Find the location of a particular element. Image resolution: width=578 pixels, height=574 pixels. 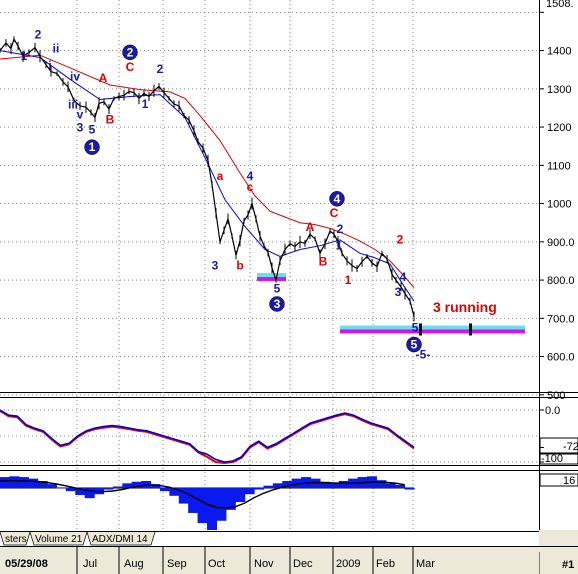

y-tick-label: 1300 is located at coordinates (559, 90).